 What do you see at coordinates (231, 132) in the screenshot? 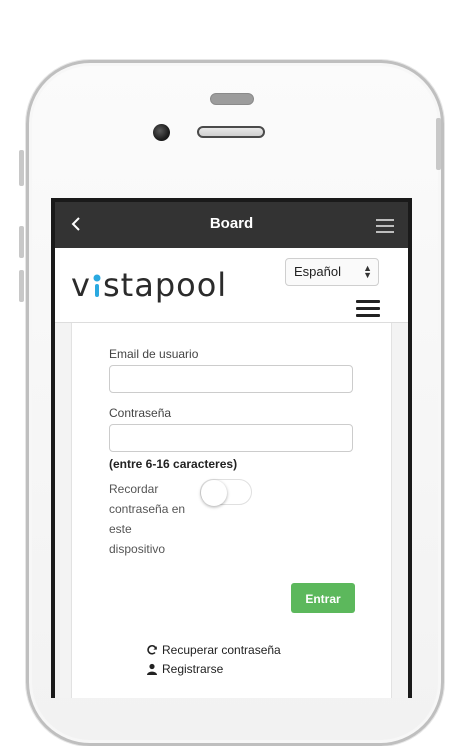
I see `earpiece-speaker` at bounding box center [231, 132].